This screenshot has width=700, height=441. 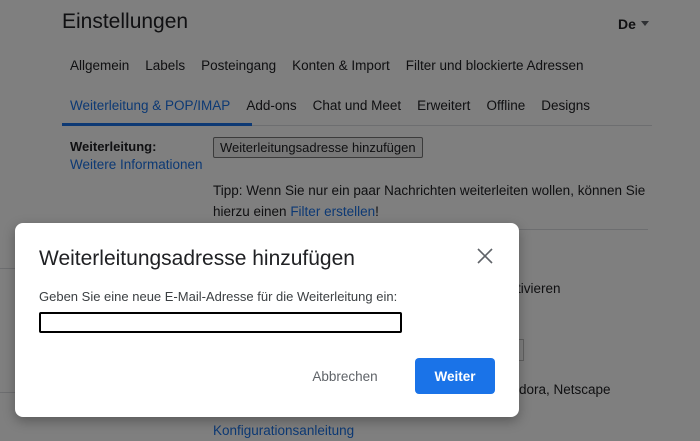 What do you see at coordinates (455, 376) in the screenshot?
I see `next-button: Weiter` at bounding box center [455, 376].